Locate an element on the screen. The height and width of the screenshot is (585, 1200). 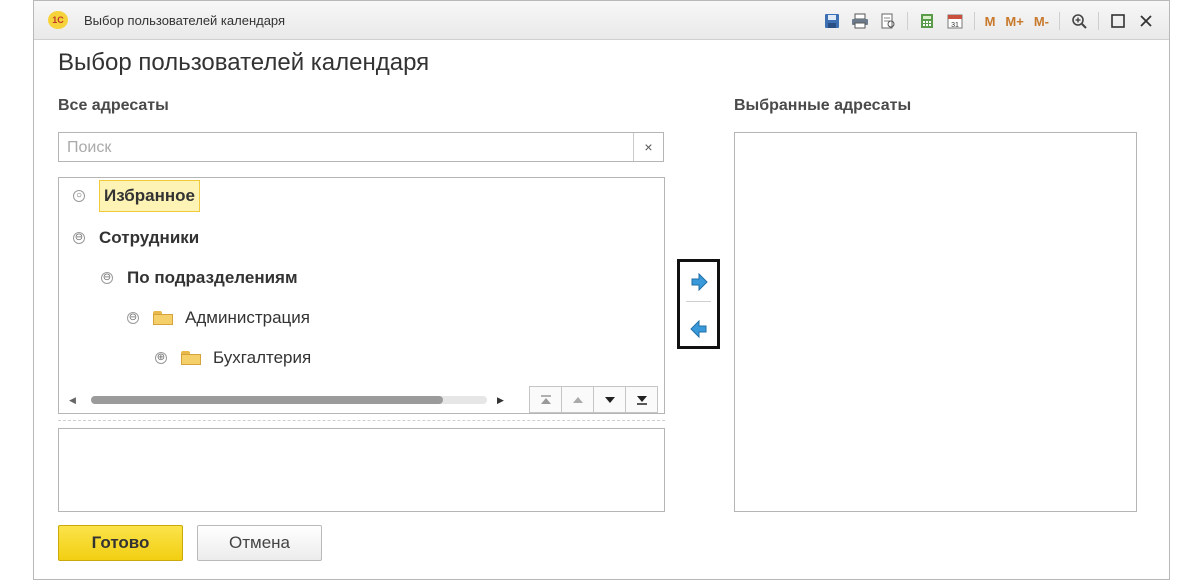
transfer-buttons is located at coordinates (698, 304).